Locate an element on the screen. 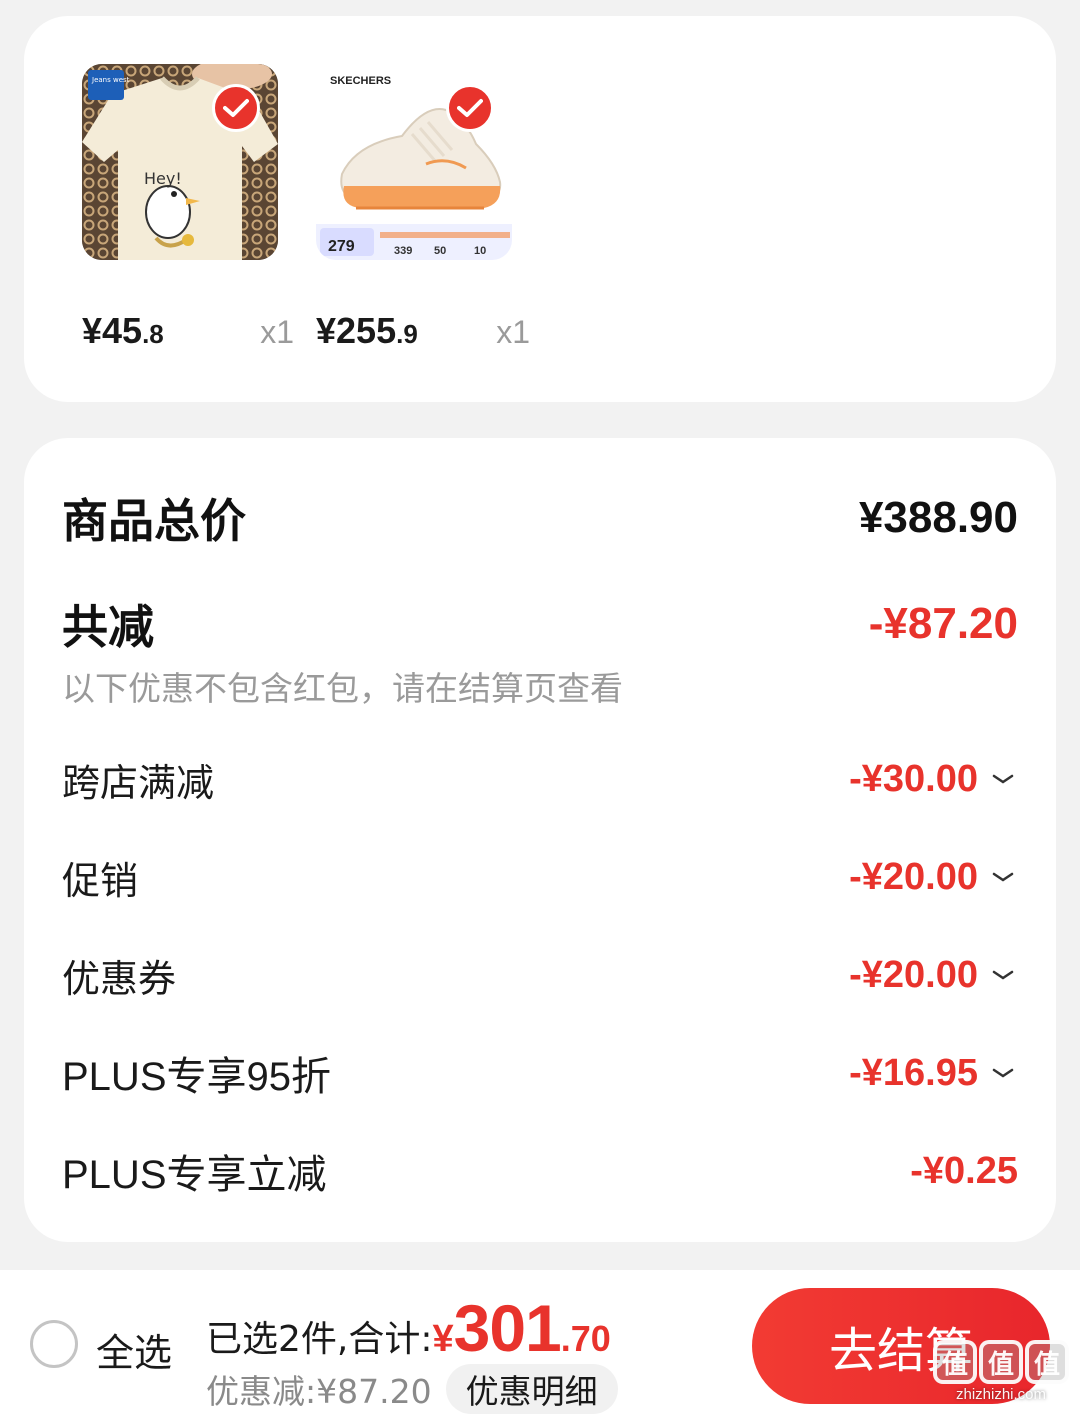 The width and height of the screenshot is (1080, 1420). brand-badge-text: Jeans west is located at coordinates (110, 80).